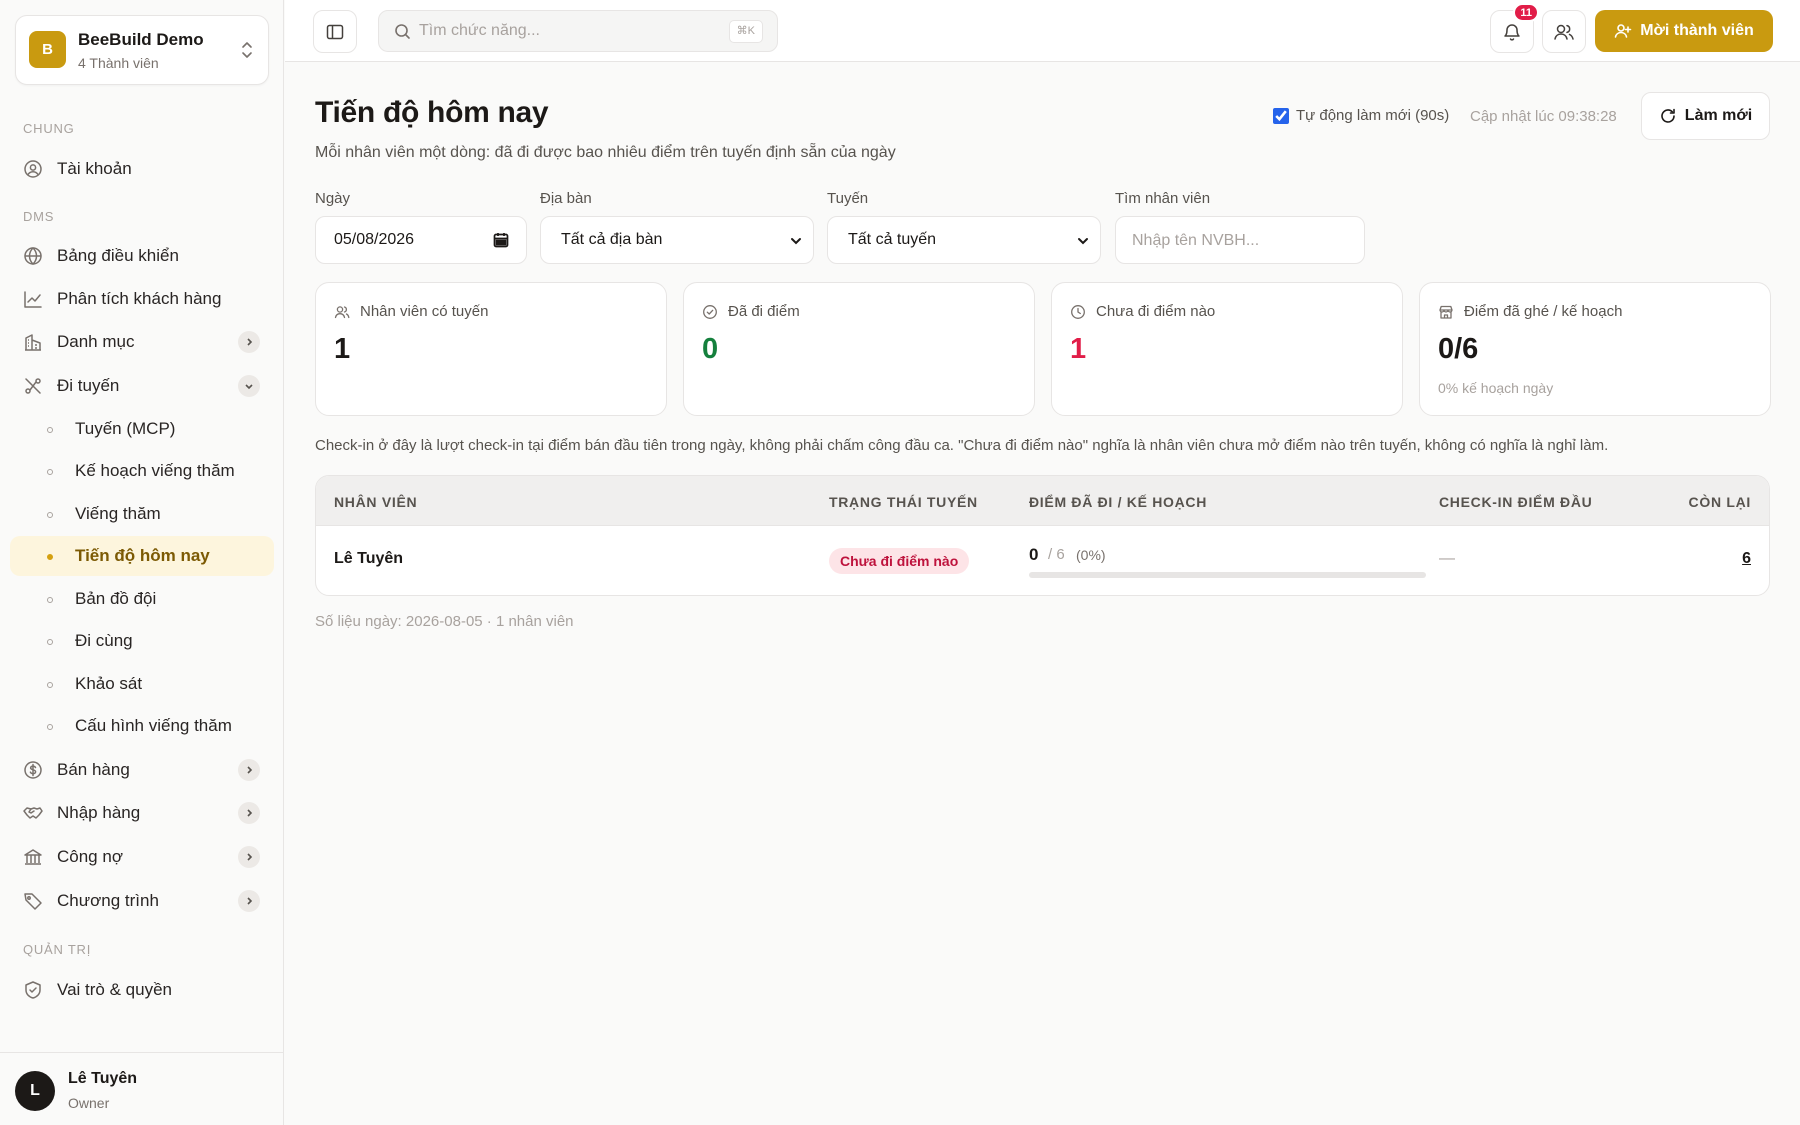  Describe the element at coordinates (142, 813) in the screenshot. I see `sidebar-item-purchasing: Nhập hàng` at that location.